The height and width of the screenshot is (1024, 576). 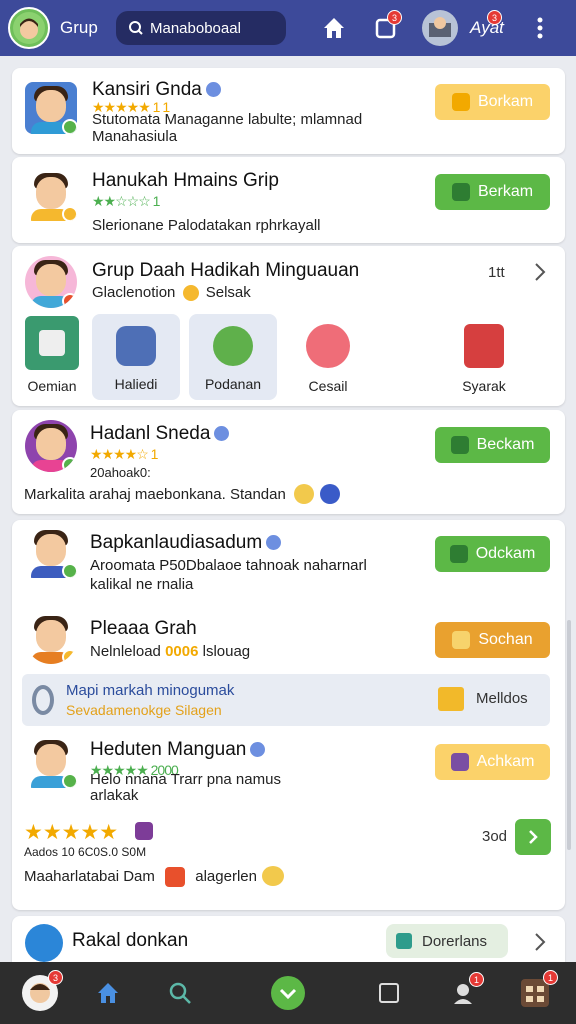 What do you see at coordinates (108, 993) in the screenshot?
I see `home-tab` at bounding box center [108, 993].